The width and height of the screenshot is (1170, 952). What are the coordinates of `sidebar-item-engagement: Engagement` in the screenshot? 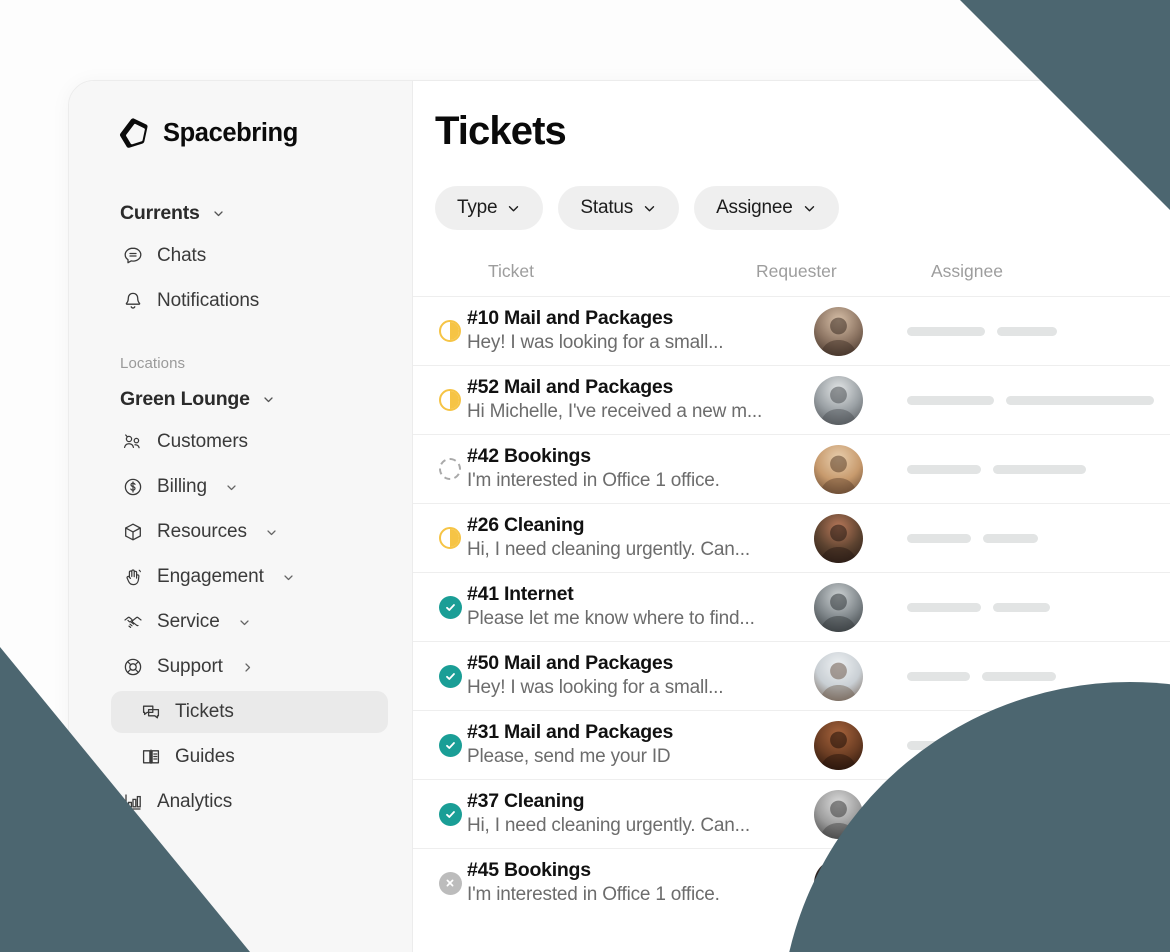 It's located at (249, 577).